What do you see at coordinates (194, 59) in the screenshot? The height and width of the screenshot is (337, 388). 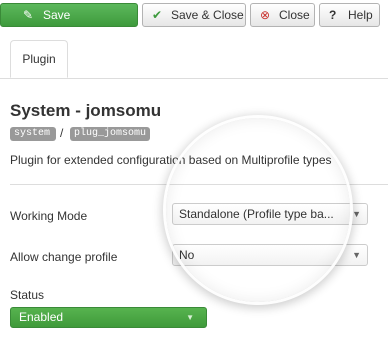 I see `tab-bar: Plugin` at bounding box center [194, 59].